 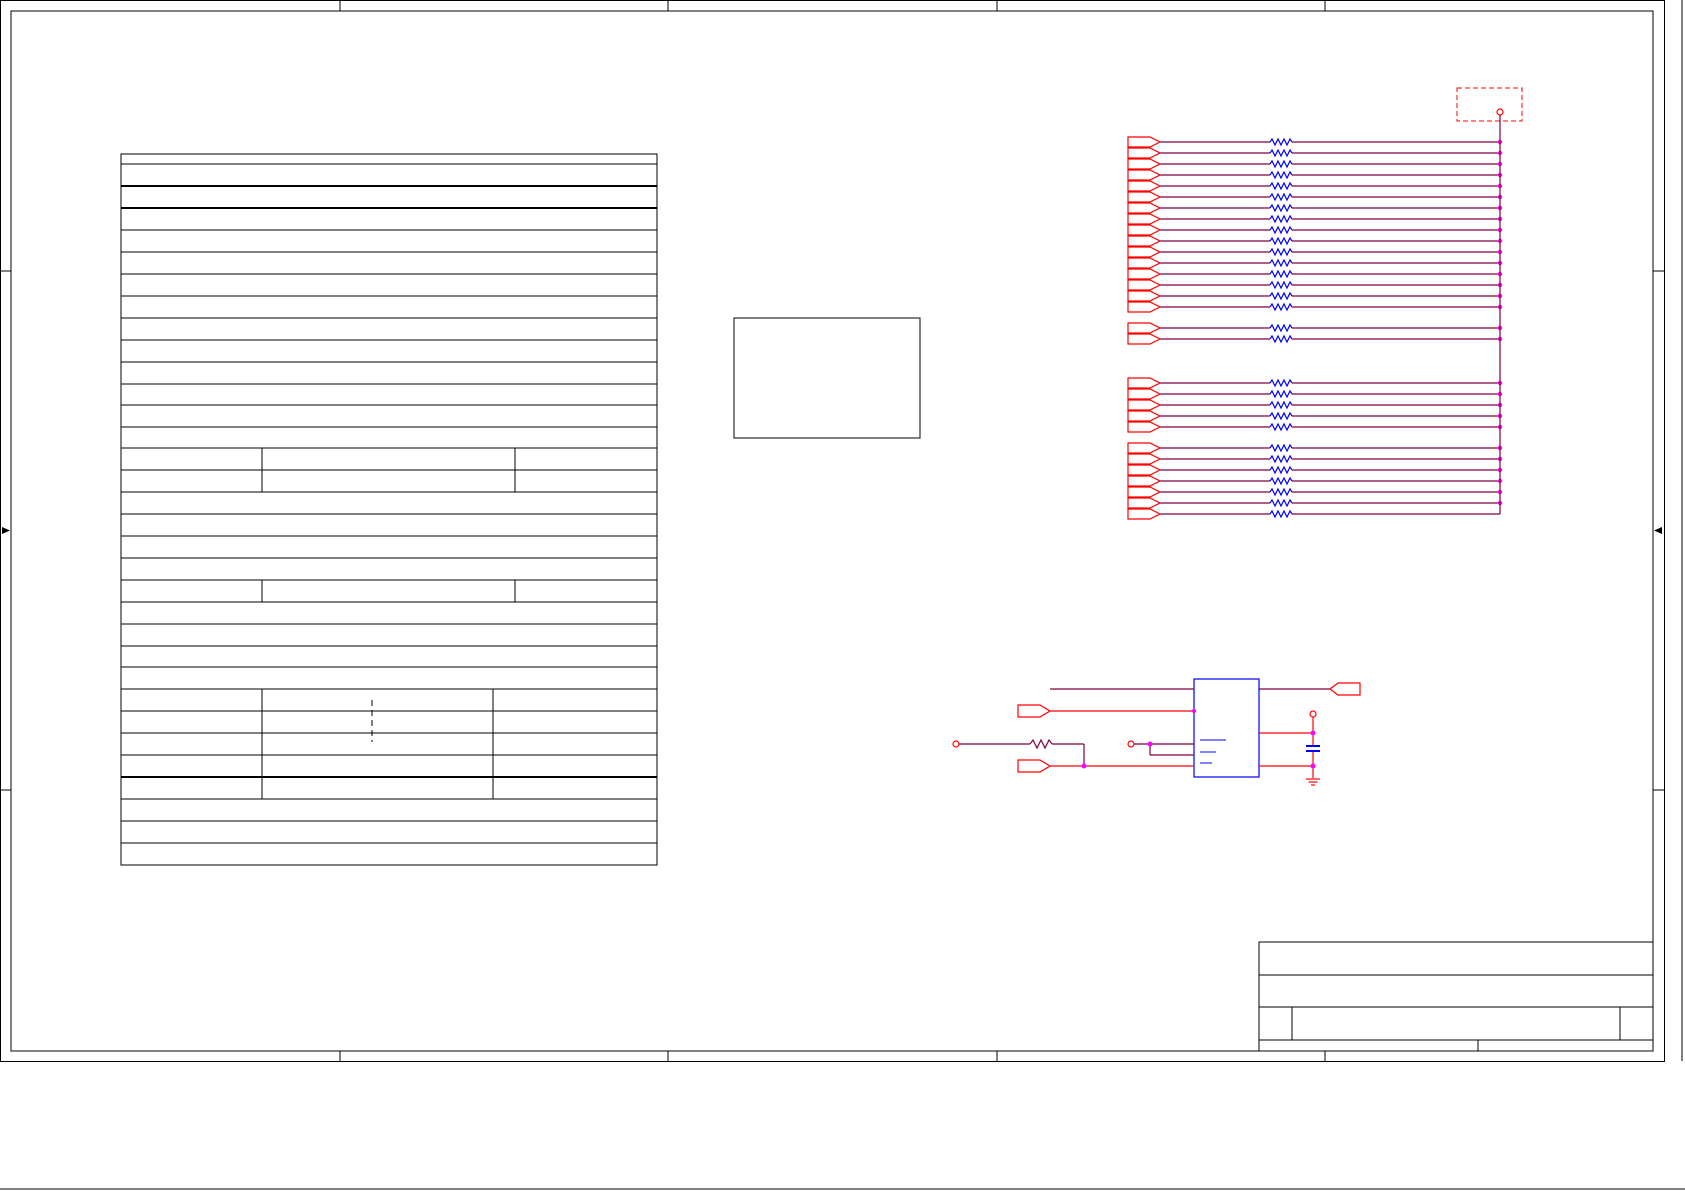 What do you see at coordinates (827, 378) in the screenshot?
I see `note-box` at bounding box center [827, 378].